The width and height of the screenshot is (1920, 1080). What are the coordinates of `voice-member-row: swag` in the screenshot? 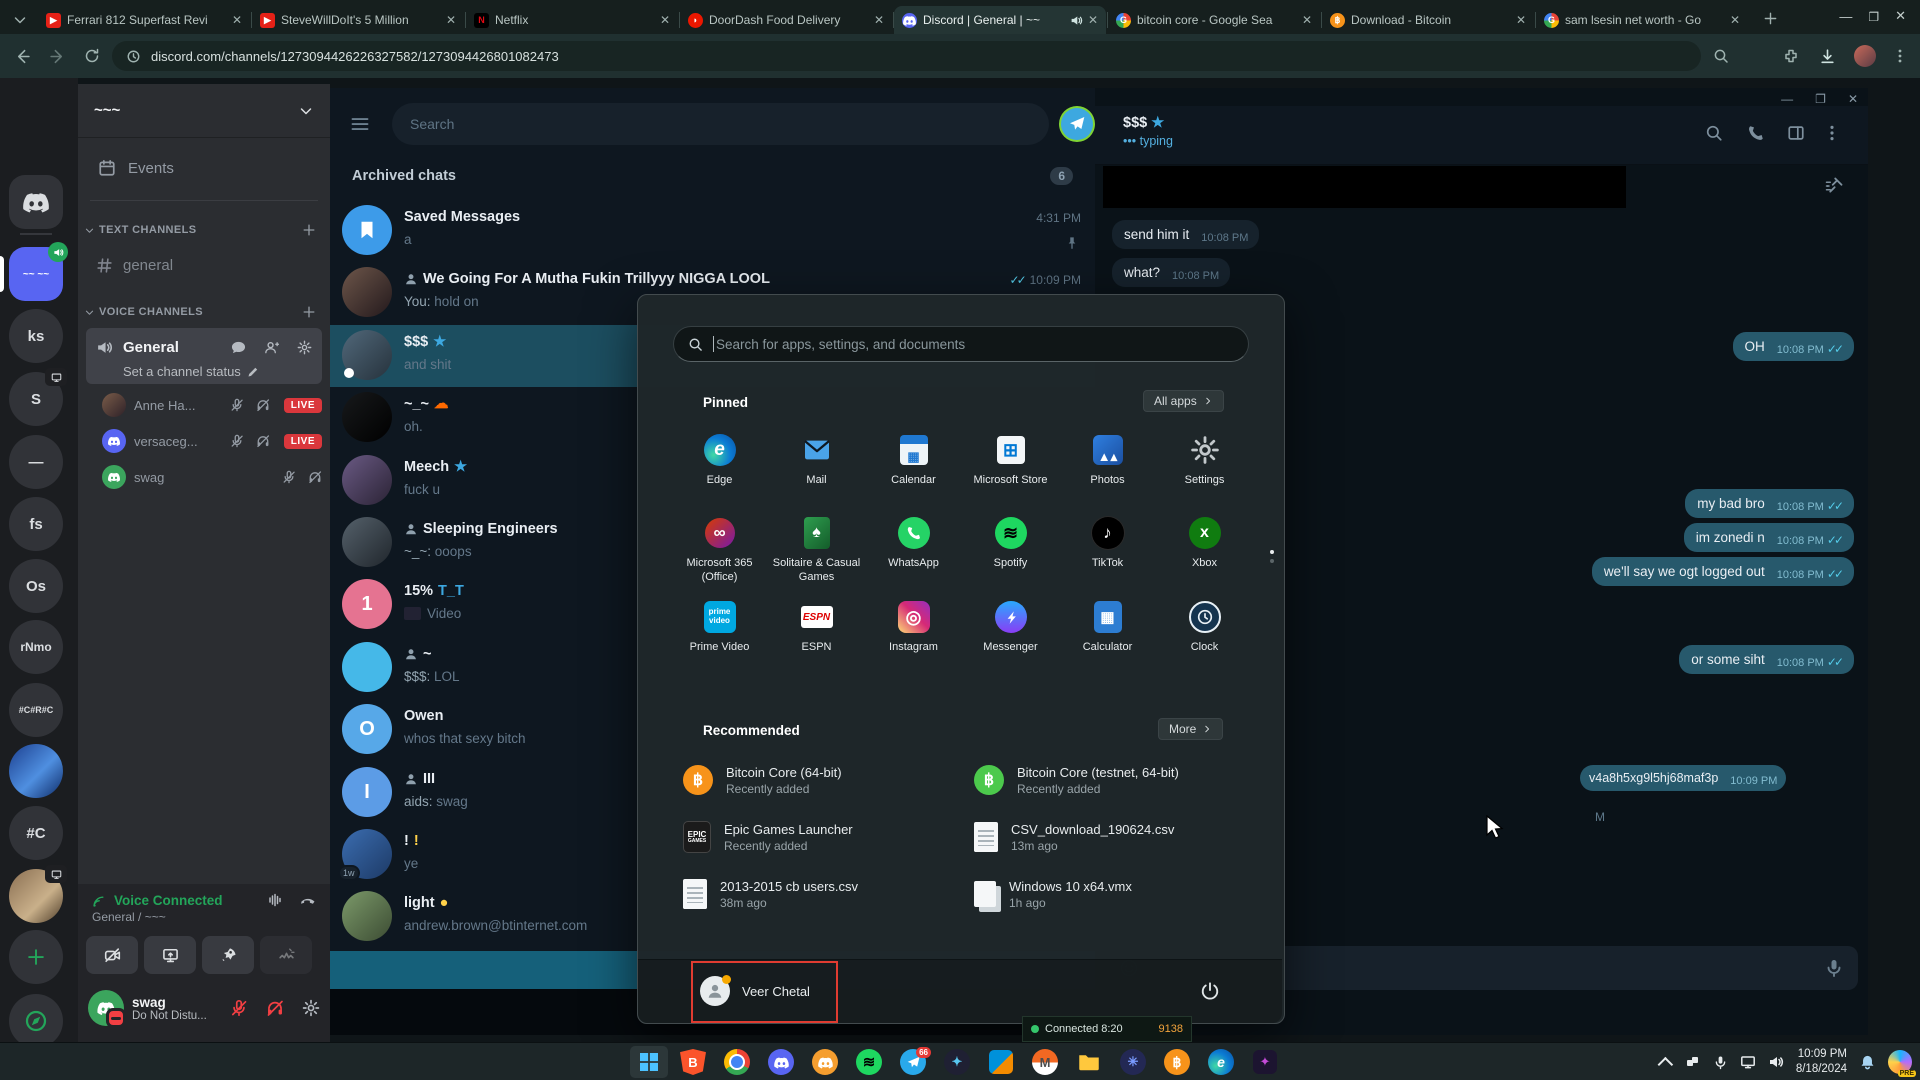 It's located at (212, 477).